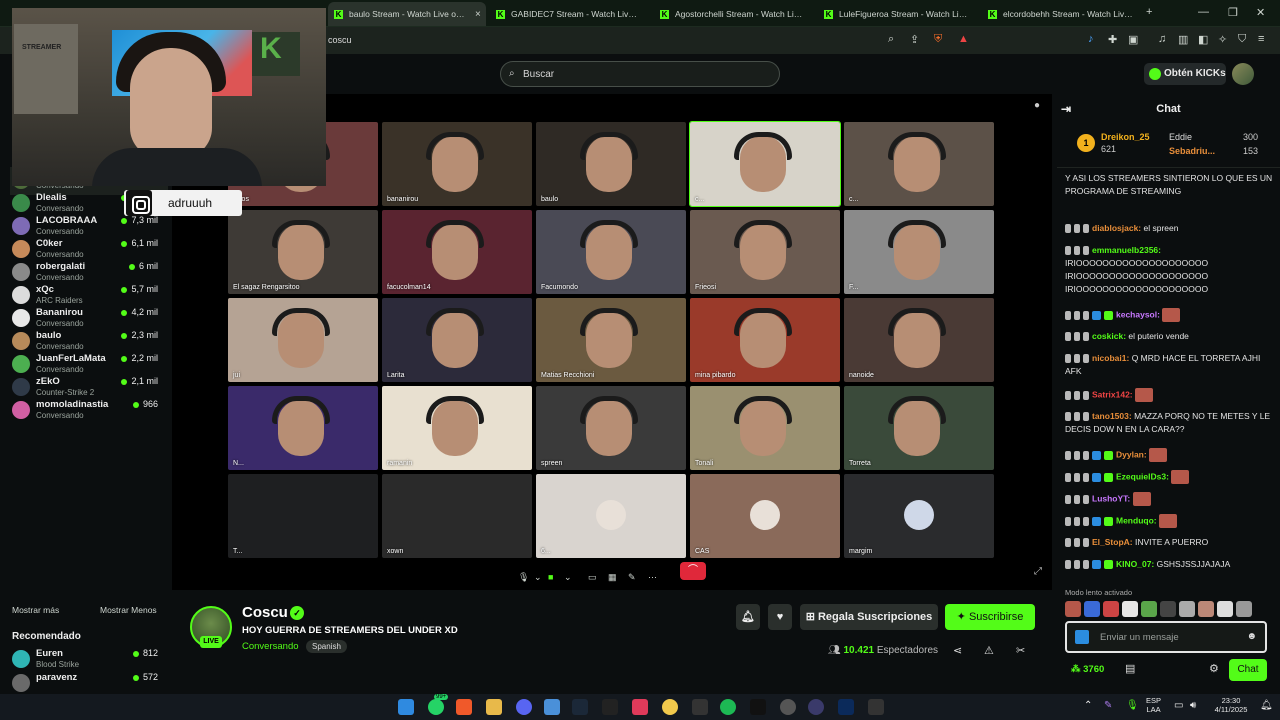 This screenshot has height=720, width=1280. I want to click on participant-tile: baulo, so click(611, 164).